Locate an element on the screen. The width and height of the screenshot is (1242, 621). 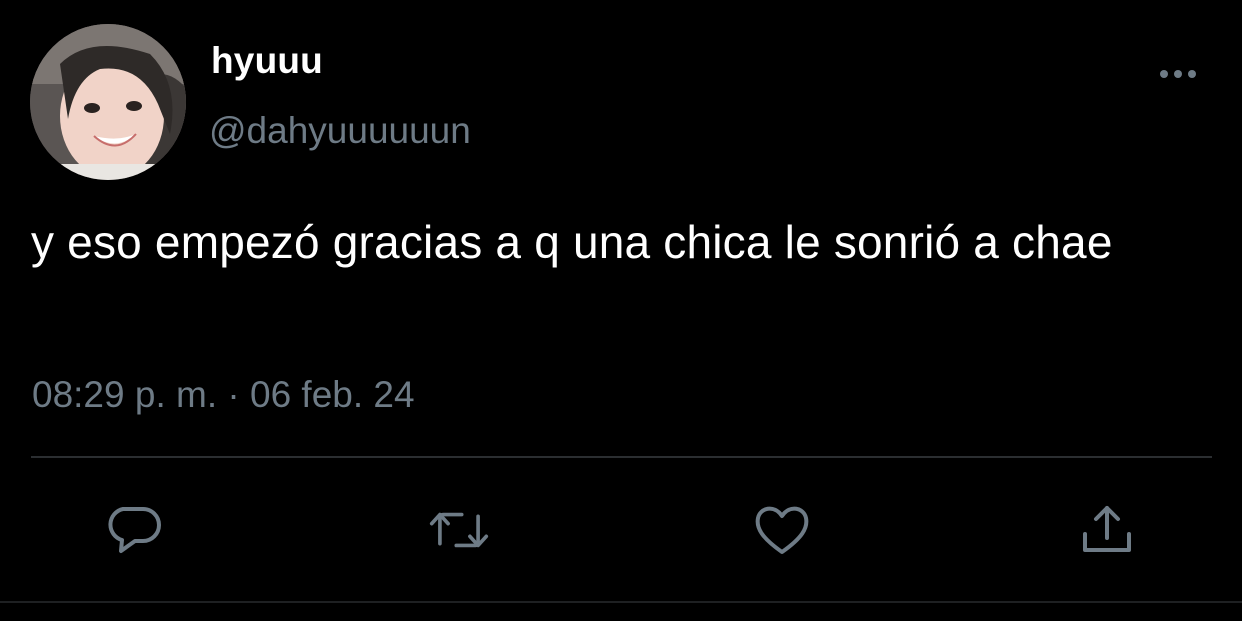
retweet-button is located at coordinates (459, 530).